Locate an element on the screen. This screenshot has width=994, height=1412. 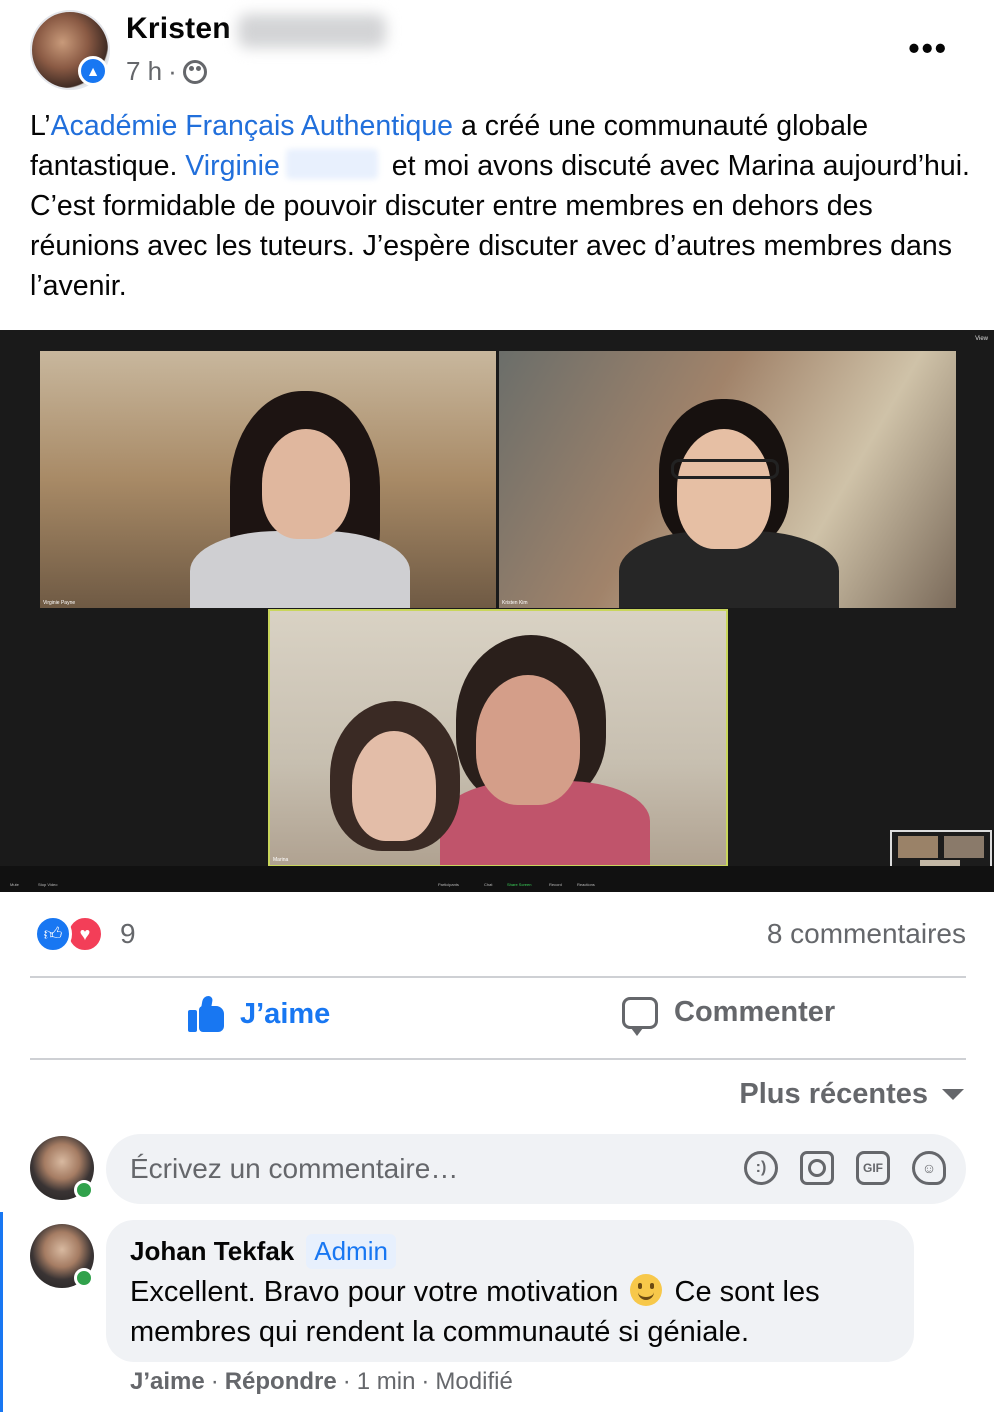
toolbar-label: Mute is located at coordinates (14, 884).